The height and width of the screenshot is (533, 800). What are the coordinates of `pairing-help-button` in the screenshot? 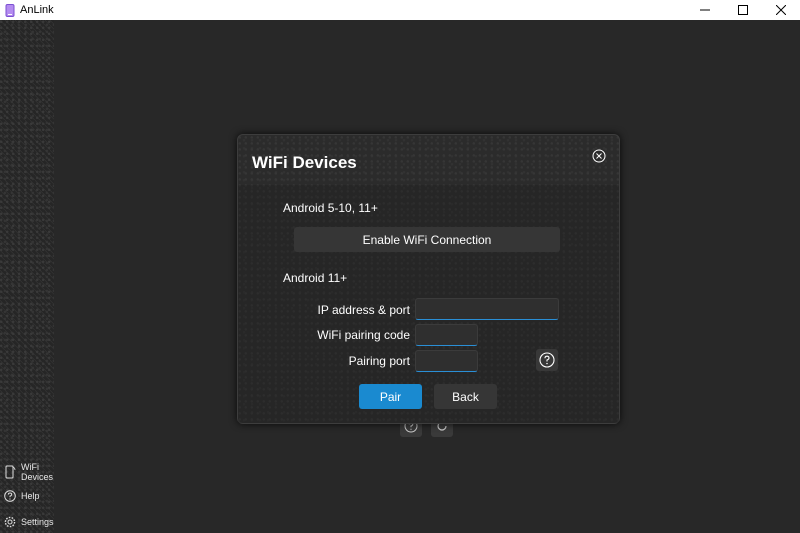 It's located at (547, 360).